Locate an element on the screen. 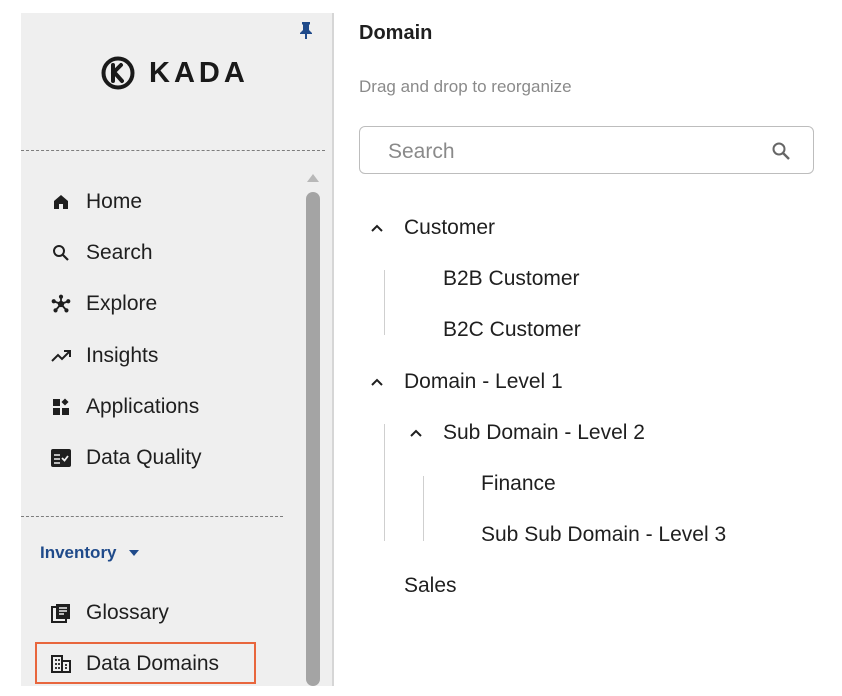 The image size is (842, 696). search-input is located at coordinates (568, 152).